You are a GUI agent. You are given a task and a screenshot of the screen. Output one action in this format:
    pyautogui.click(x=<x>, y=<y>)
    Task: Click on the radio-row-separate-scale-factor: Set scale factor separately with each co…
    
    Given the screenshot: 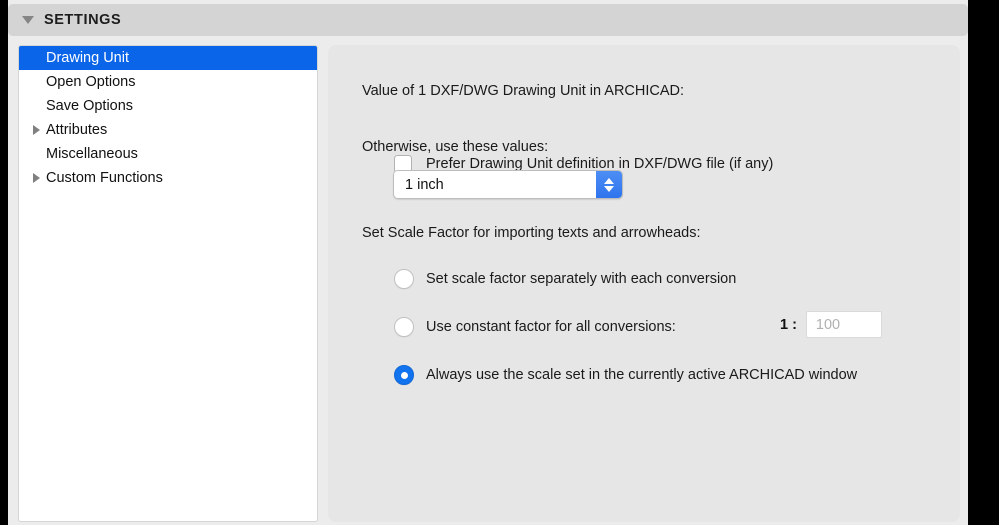 What is the action you would take?
    pyautogui.click(x=565, y=279)
    